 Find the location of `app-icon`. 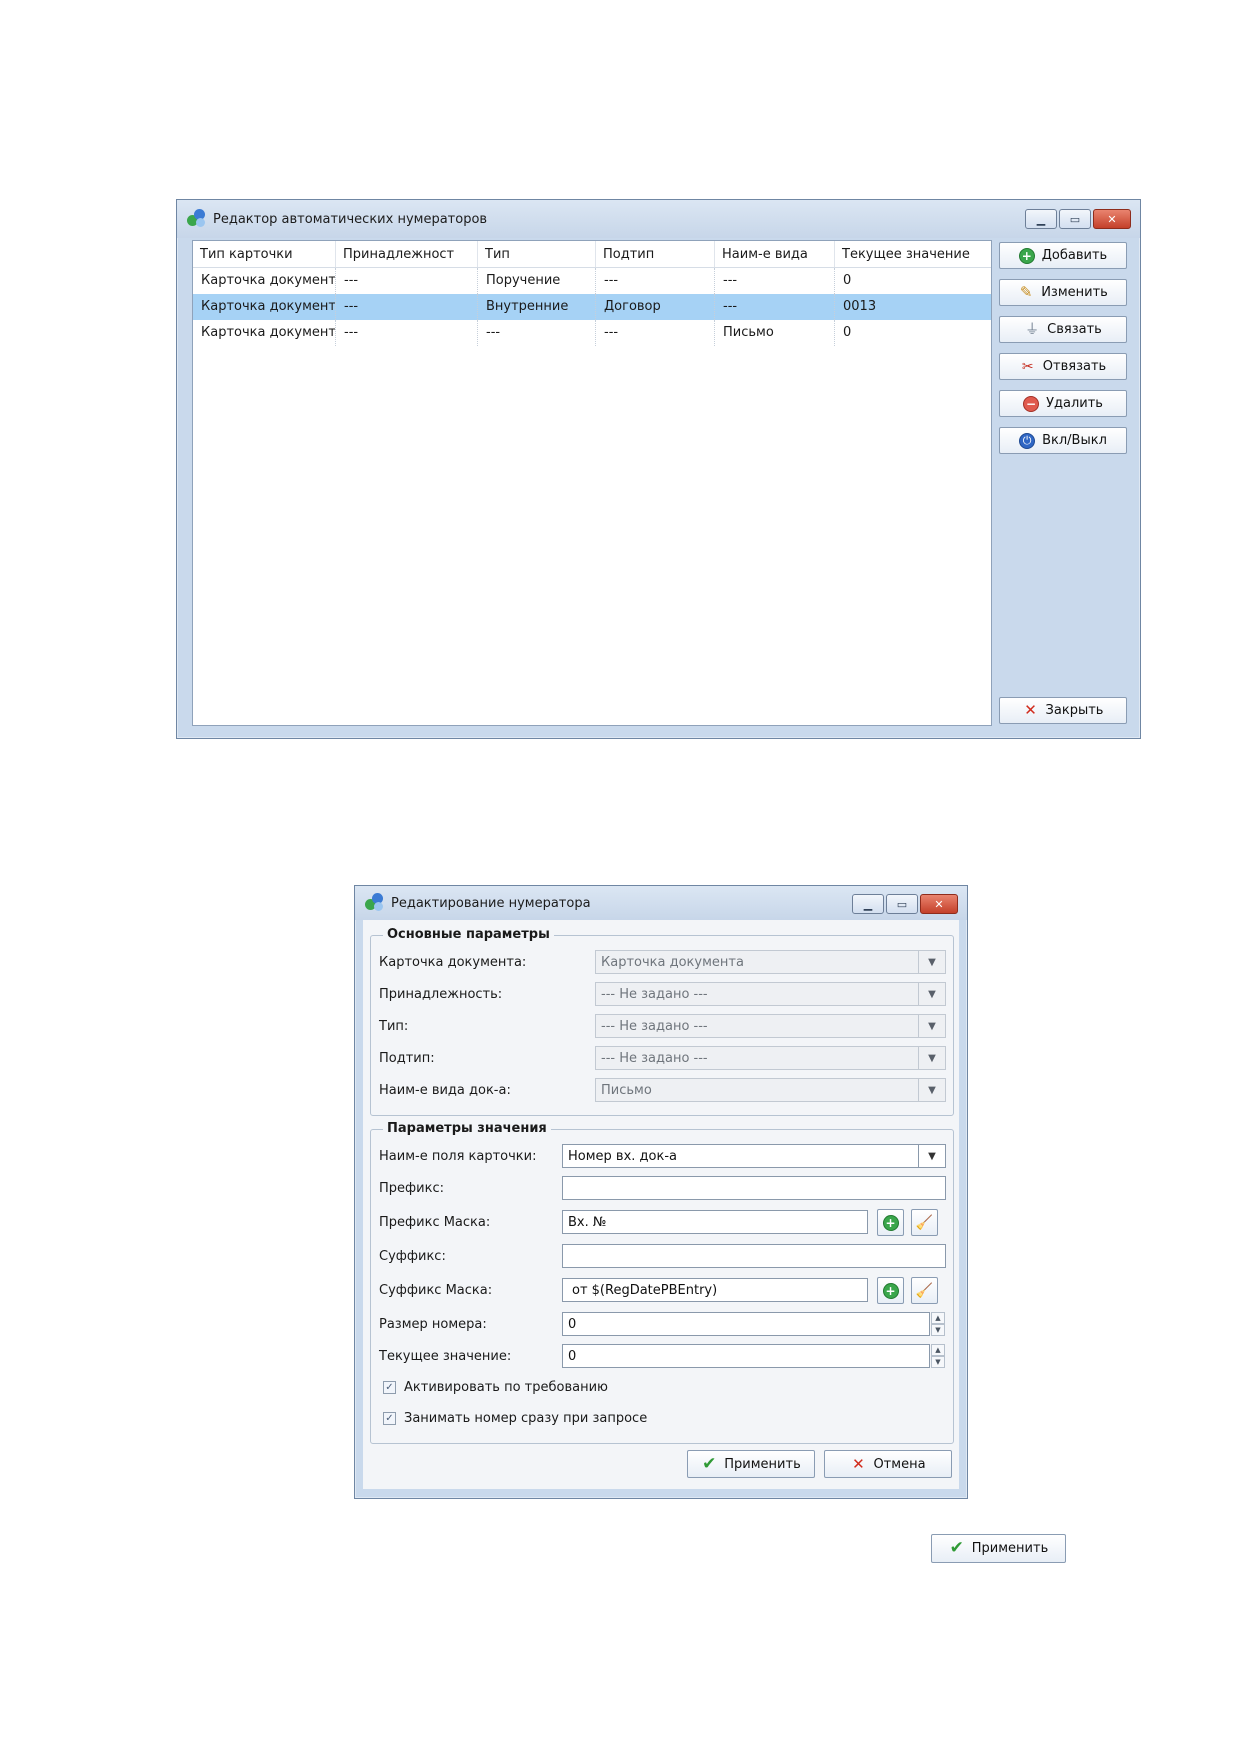

app-icon is located at coordinates (375, 903).